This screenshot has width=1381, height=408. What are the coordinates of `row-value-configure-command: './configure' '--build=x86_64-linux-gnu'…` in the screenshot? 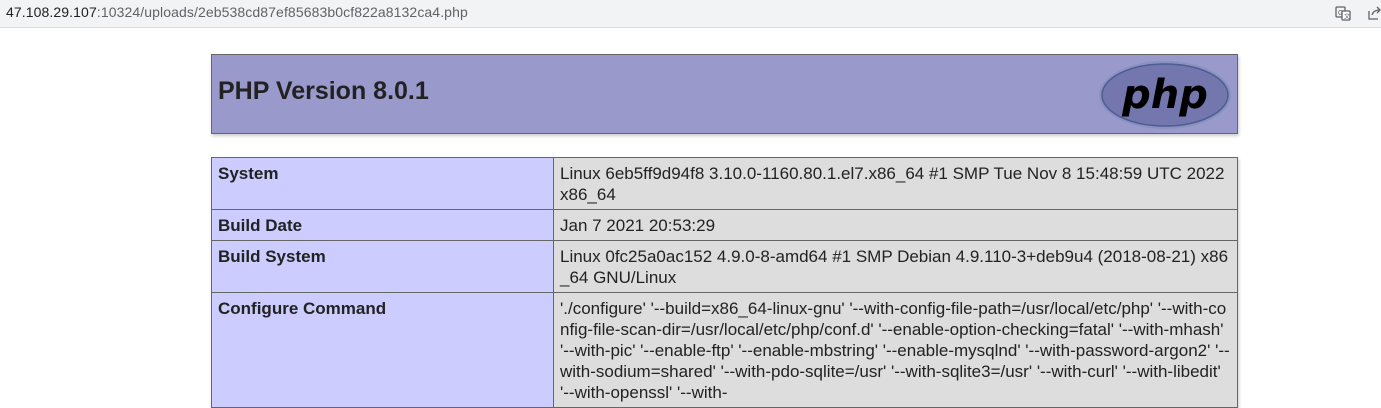 It's located at (895, 350).